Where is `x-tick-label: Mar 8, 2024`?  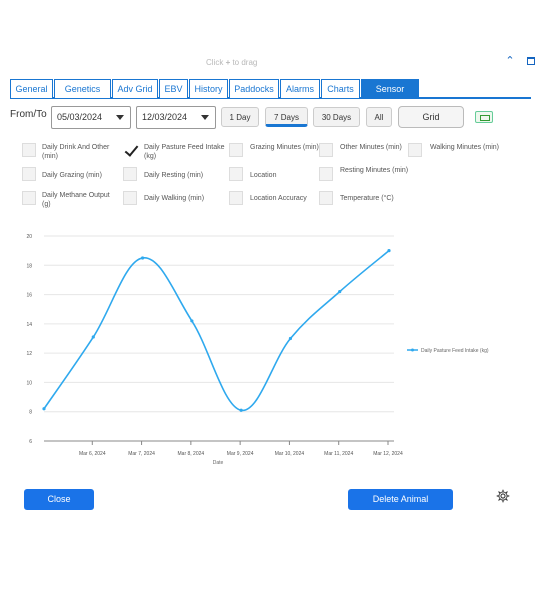 x-tick-label: Mar 8, 2024 is located at coordinates (191, 454).